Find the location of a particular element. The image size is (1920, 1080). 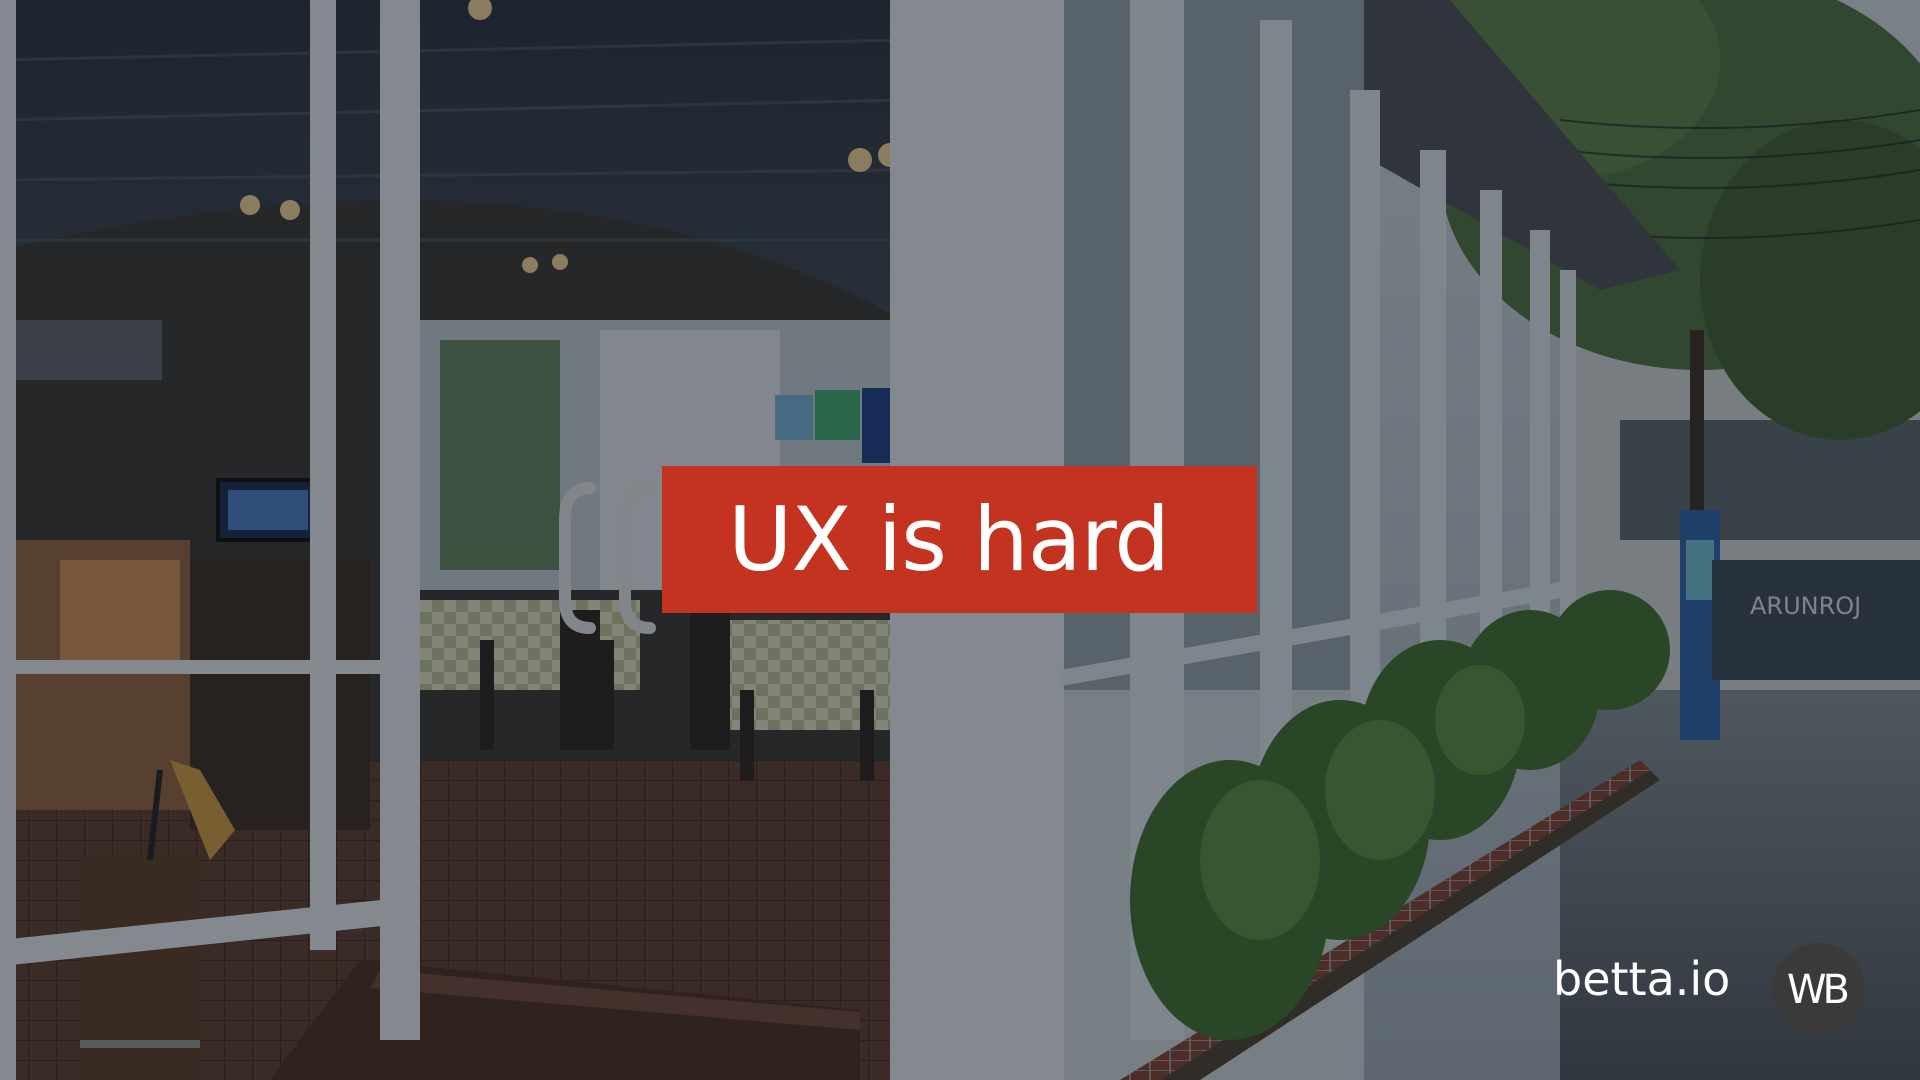

brand-name: betta.io is located at coordinates (1642, 979).